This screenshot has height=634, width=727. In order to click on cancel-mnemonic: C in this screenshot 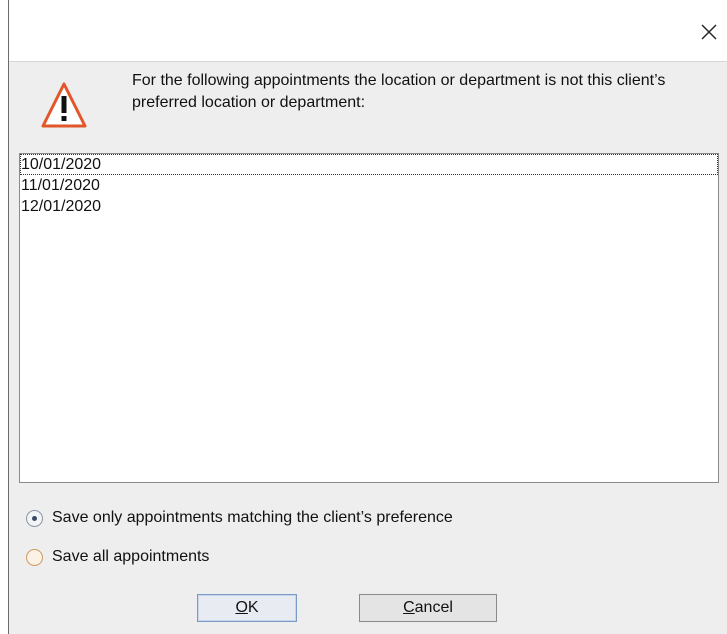, I will do `click(409, 607)`.